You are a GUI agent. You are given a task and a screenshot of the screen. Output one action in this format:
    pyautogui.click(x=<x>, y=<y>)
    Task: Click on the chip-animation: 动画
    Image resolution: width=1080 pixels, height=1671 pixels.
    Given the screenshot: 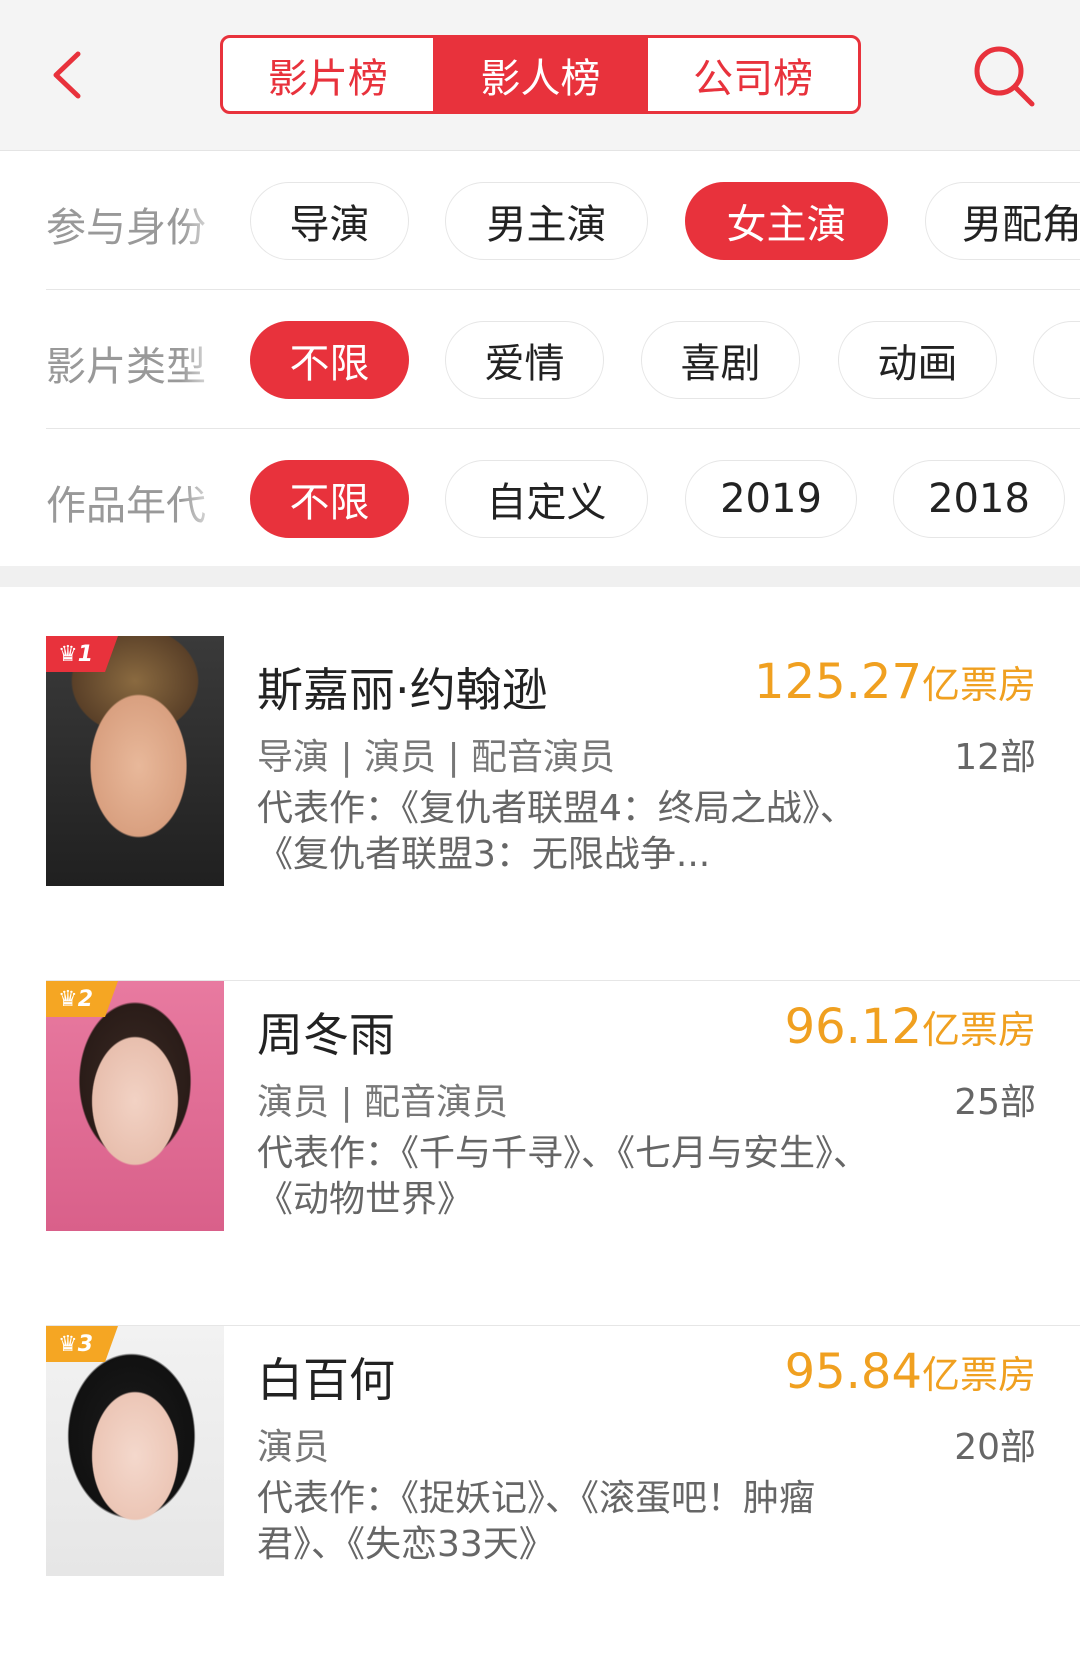 What is the action you would take?
    pyautogui.click(x=917, y=360)
    